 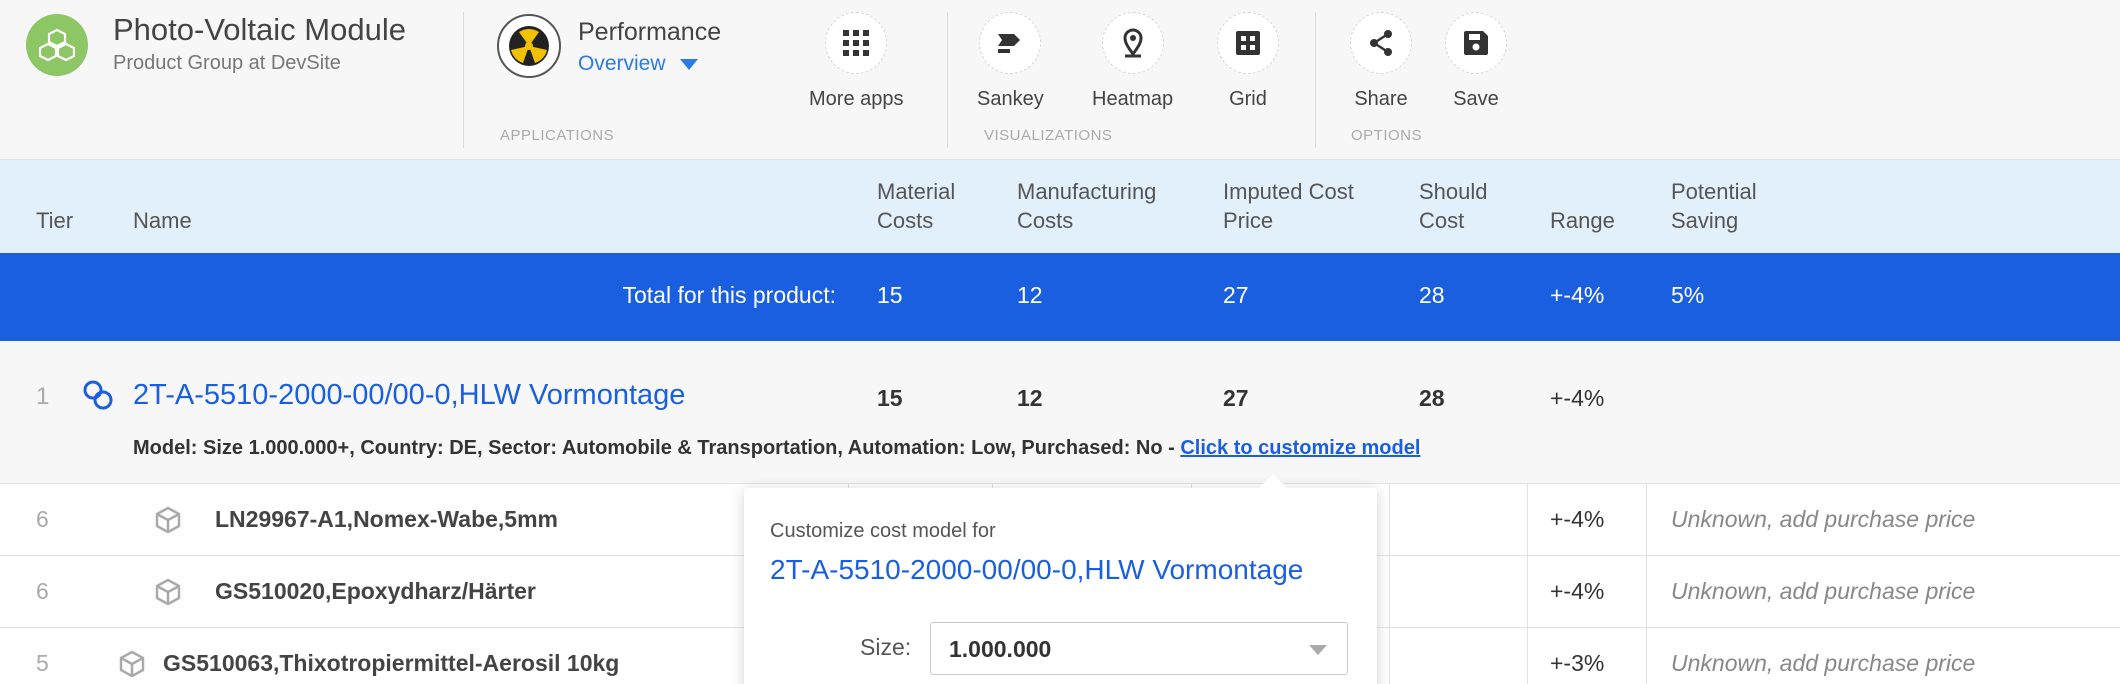 I want to click on share-icon, so click(x=1381, y=43).